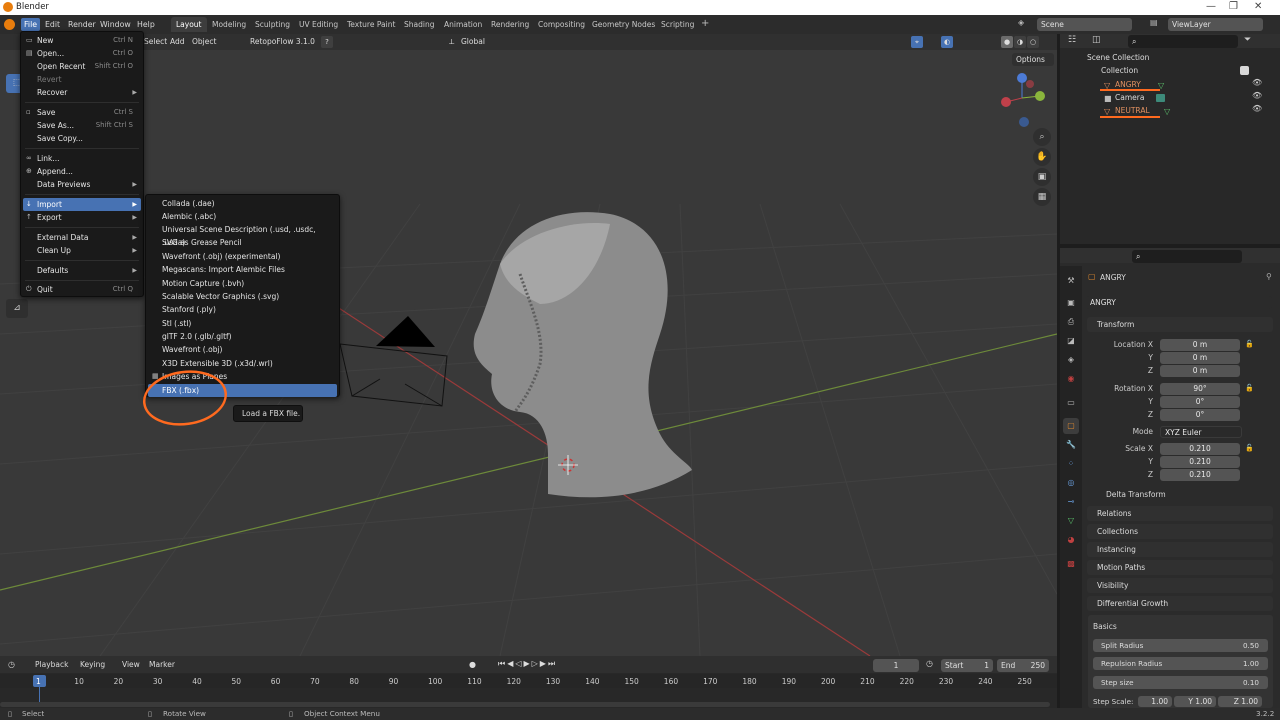 The image size is (1280, 720). I want to click on zoom-icon: ⌕, so click(1042, 137).